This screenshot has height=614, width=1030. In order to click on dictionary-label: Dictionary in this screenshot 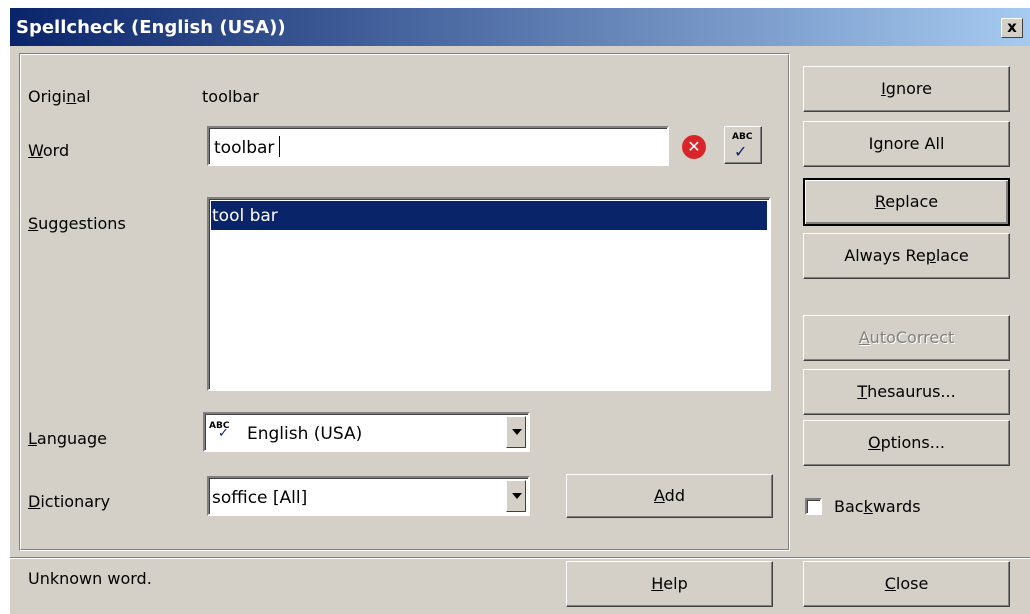, I will do `click(69, 501)`.